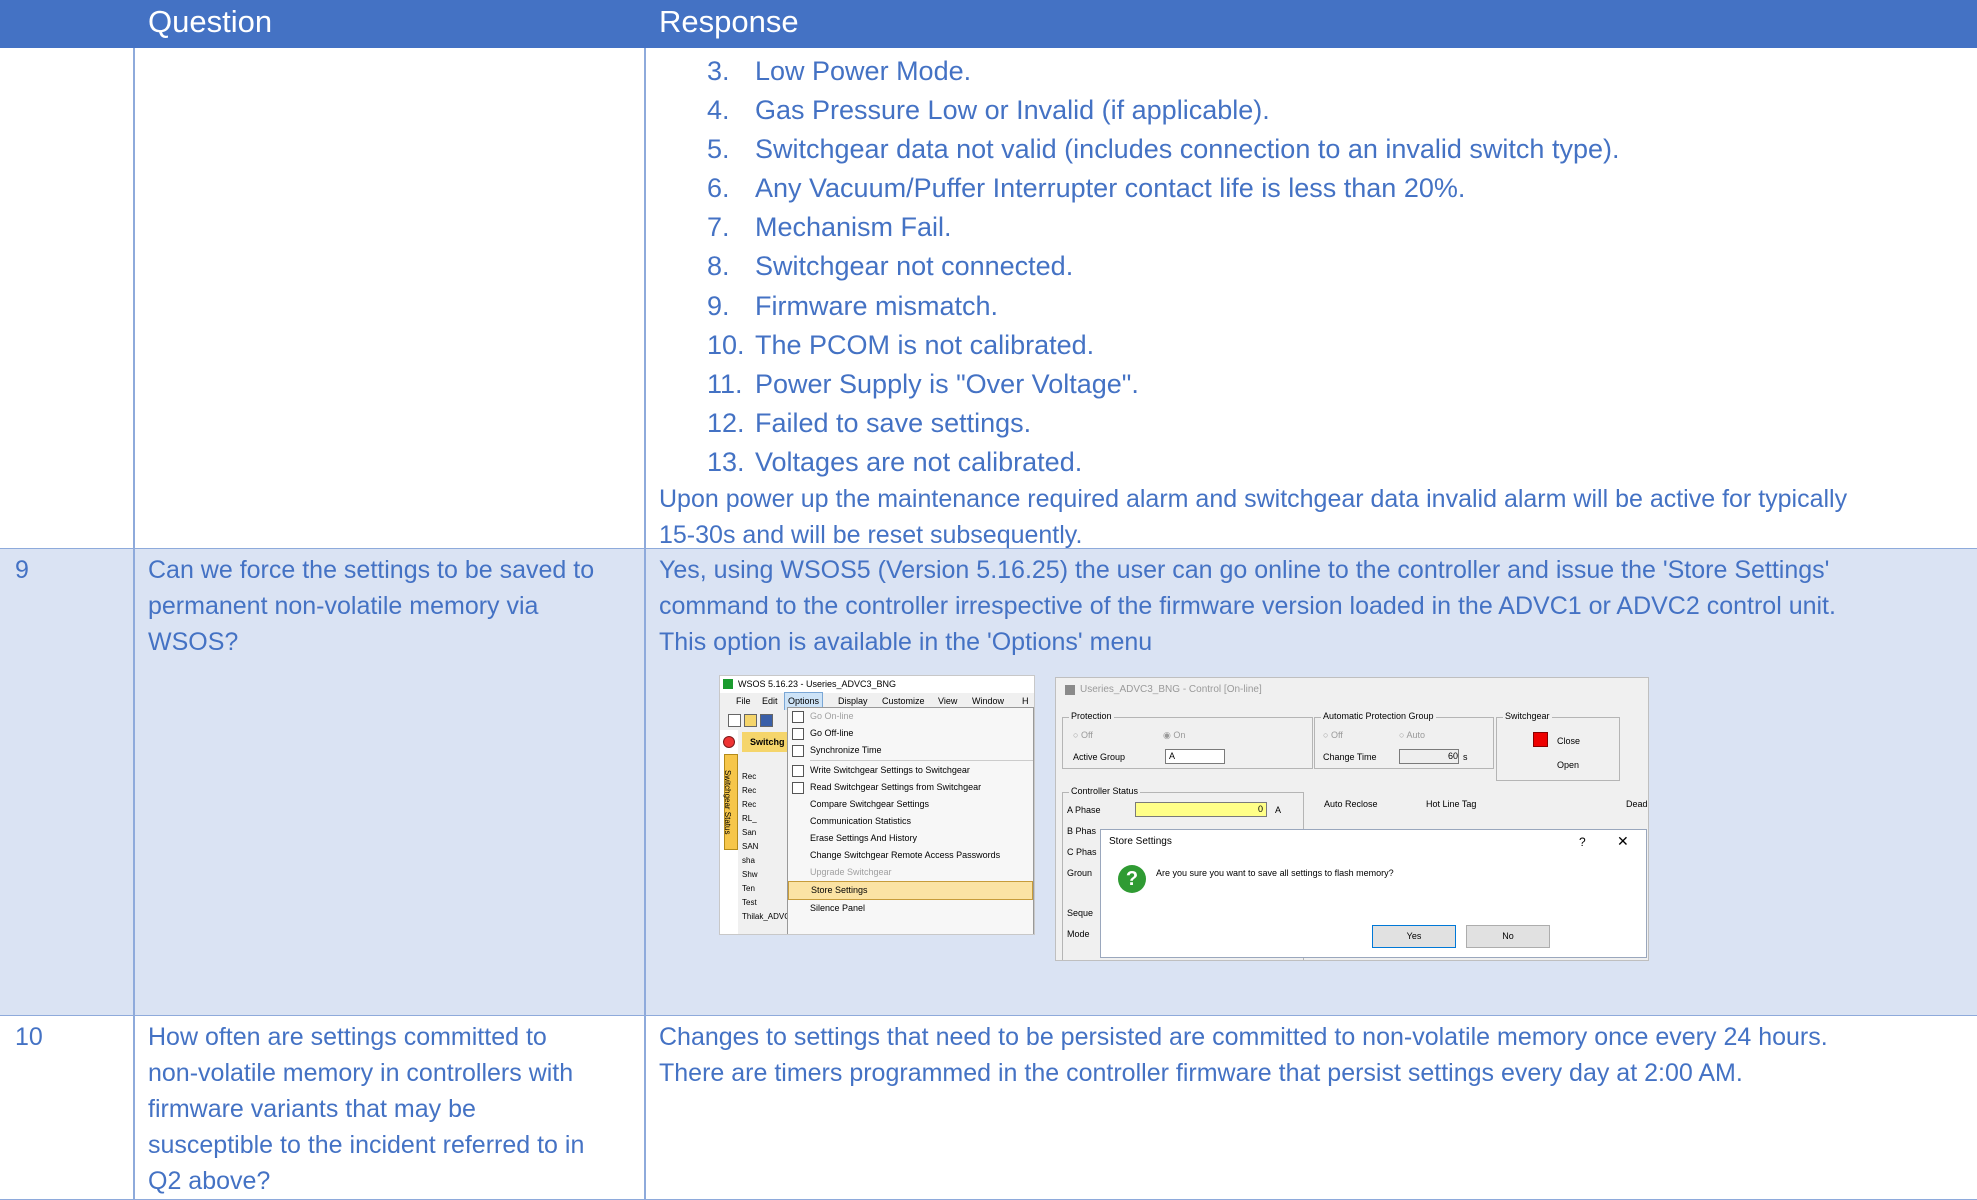 This screenshot has width=1977, height=1200. I want to click on switchgear-group: Switchgear Close Open, so click(1558, 746).